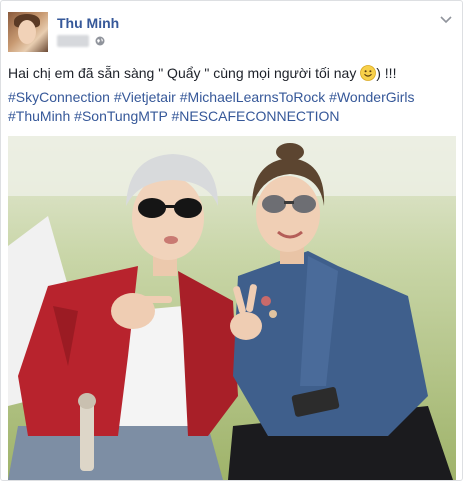 The width and height of the screenshot is (463, 481). Describe the element at coordinates (100, 41) in the screenshot. I see `globe-icon` at that location.